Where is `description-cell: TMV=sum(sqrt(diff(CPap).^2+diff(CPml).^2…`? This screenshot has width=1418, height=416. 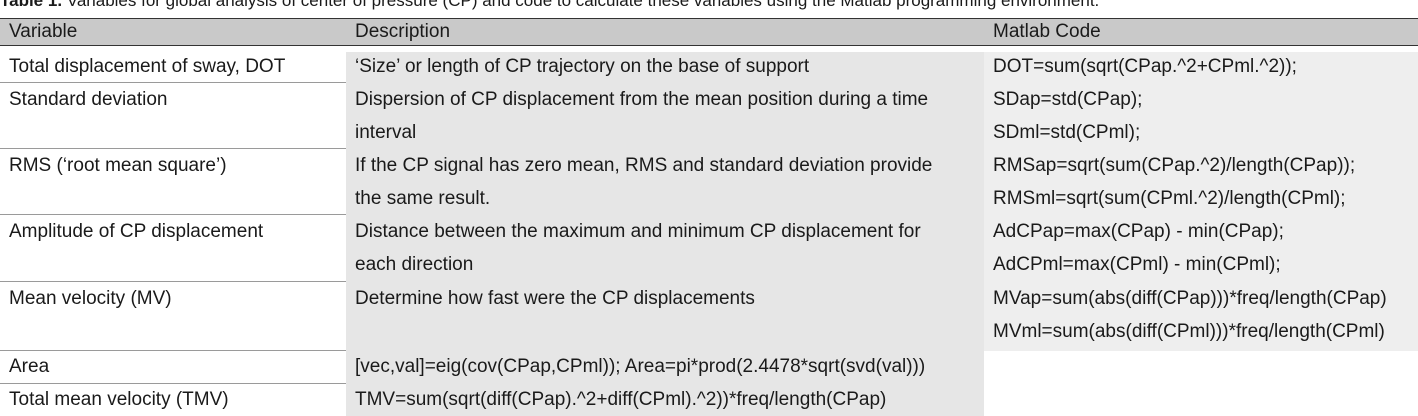
description-cell: TMV=sum(sqrt(diff(CPap).^2+diff(CPml).^2… is located at coordinates (665, 400).